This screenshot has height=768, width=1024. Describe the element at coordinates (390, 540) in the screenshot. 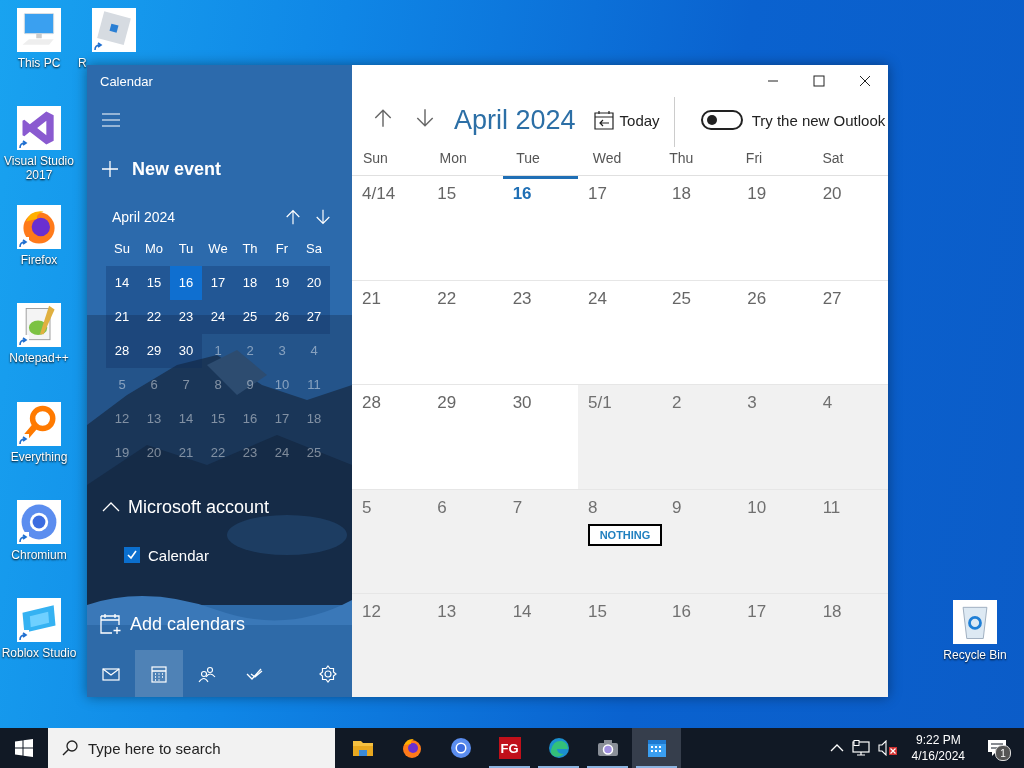

I see `day-cell: 5` at that location.